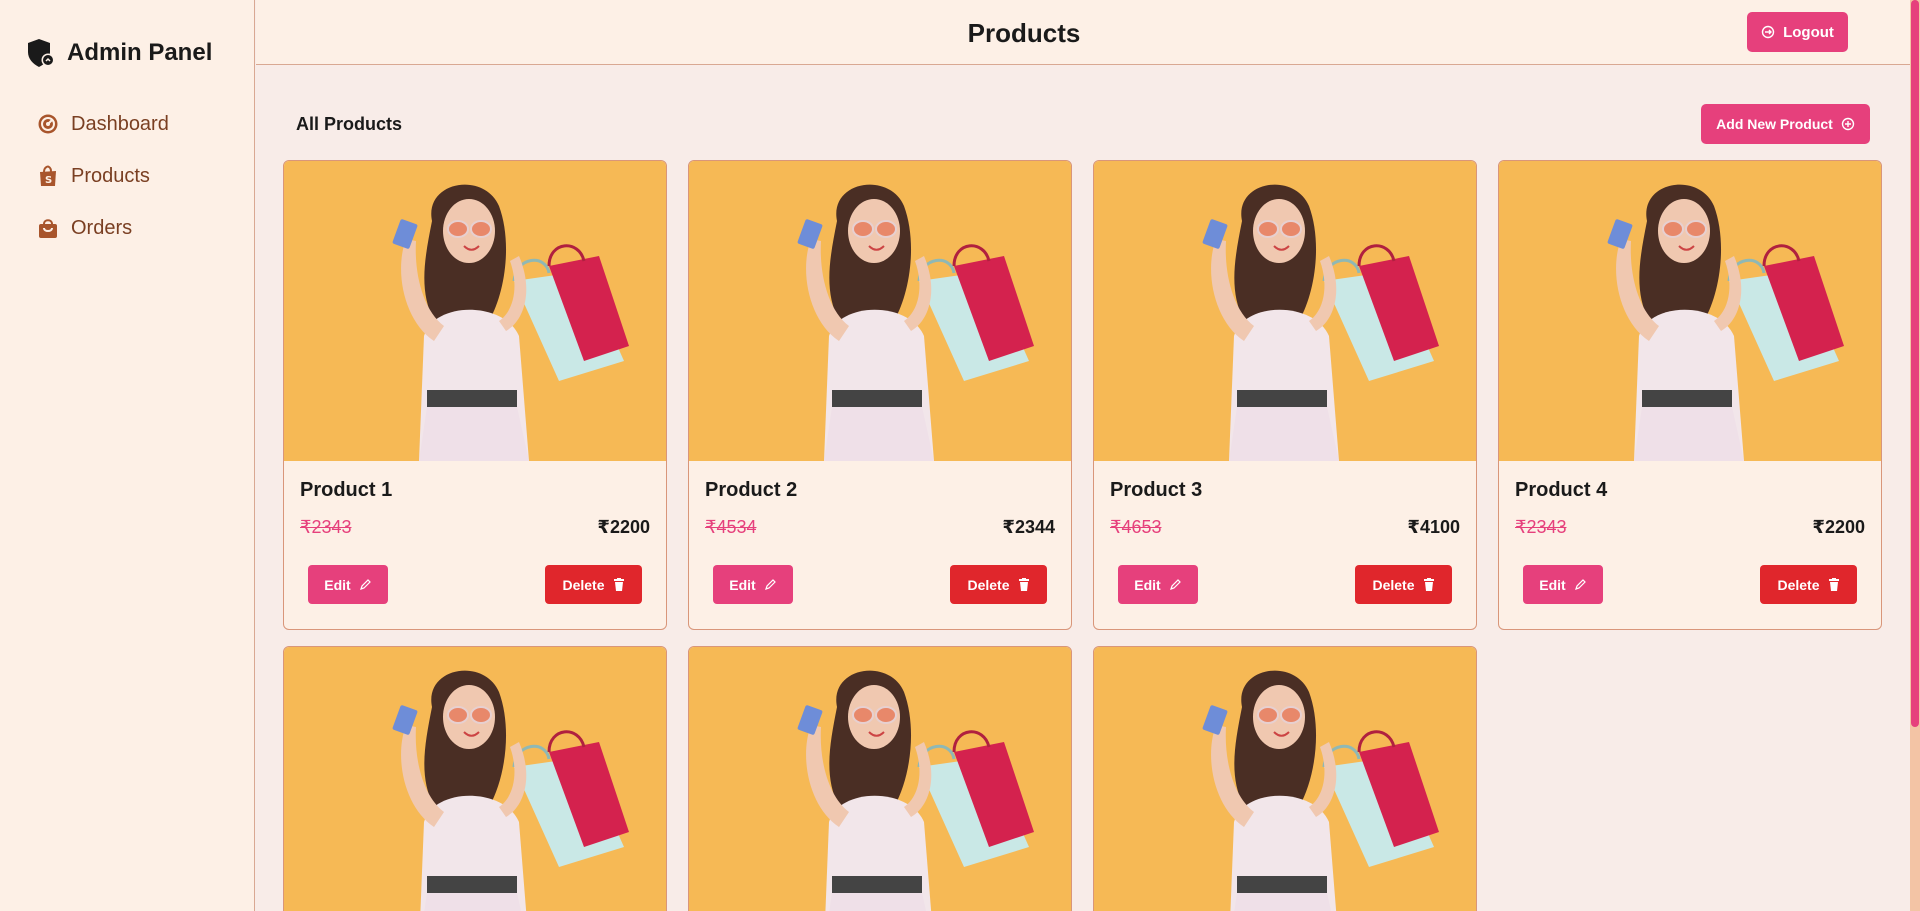  I want to click on logout-icon, so click(1768, 32).